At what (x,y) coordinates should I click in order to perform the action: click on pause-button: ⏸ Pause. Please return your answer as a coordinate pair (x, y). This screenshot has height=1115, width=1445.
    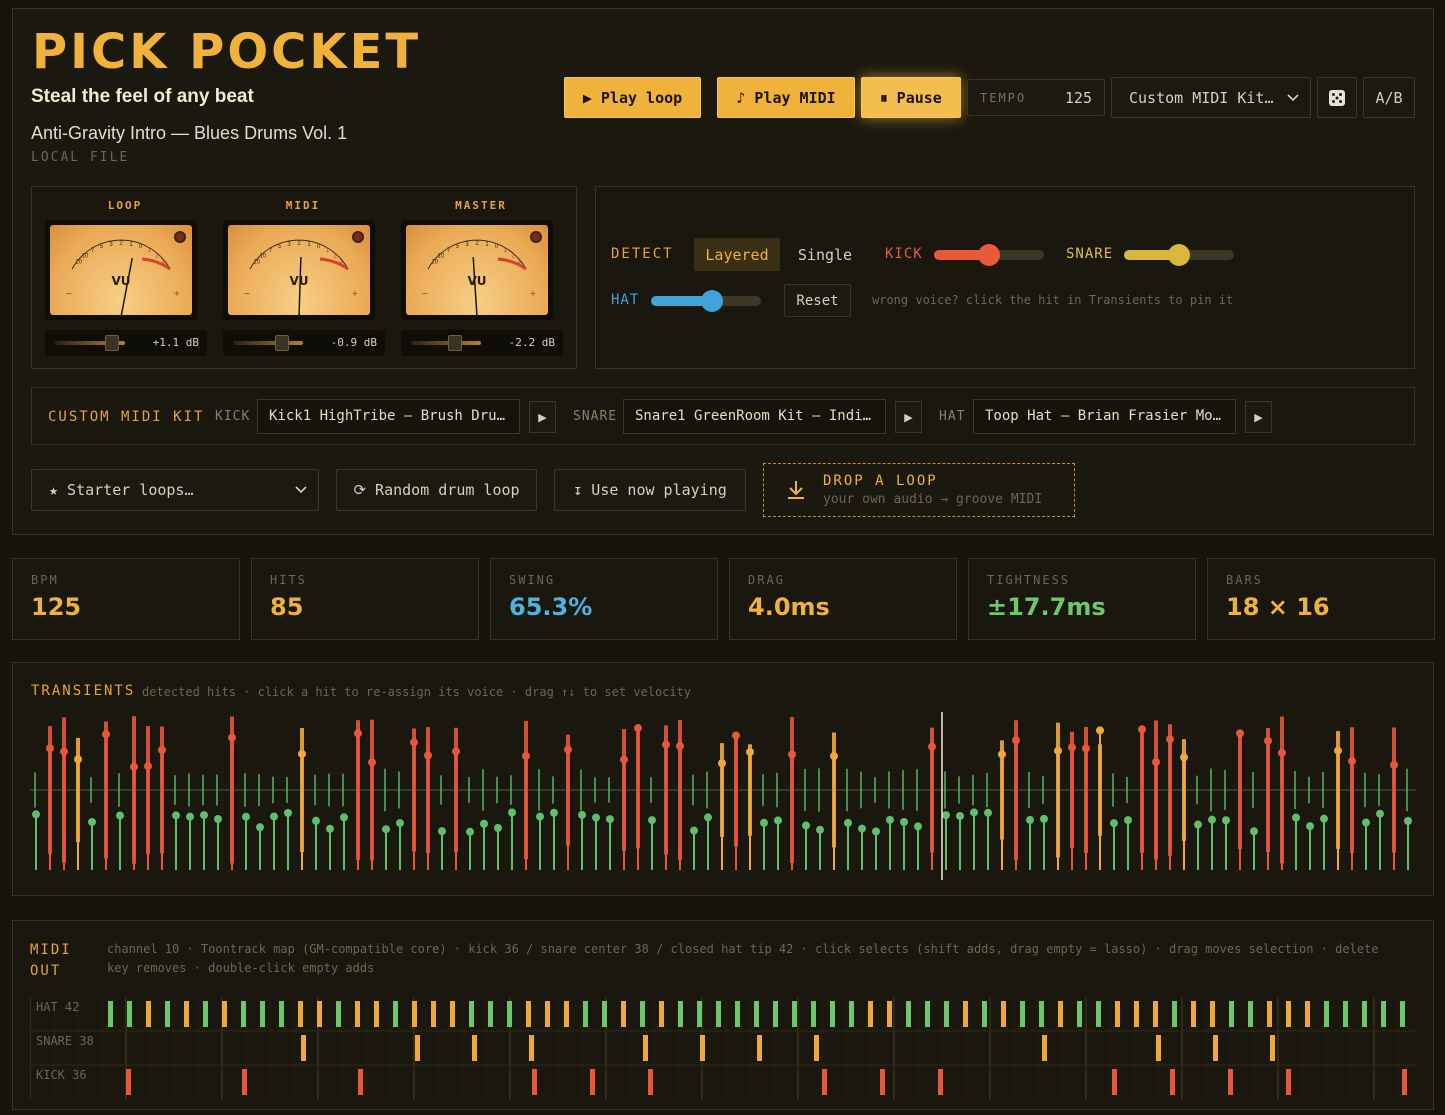
    Looking at the image, I should click on (911, 97).